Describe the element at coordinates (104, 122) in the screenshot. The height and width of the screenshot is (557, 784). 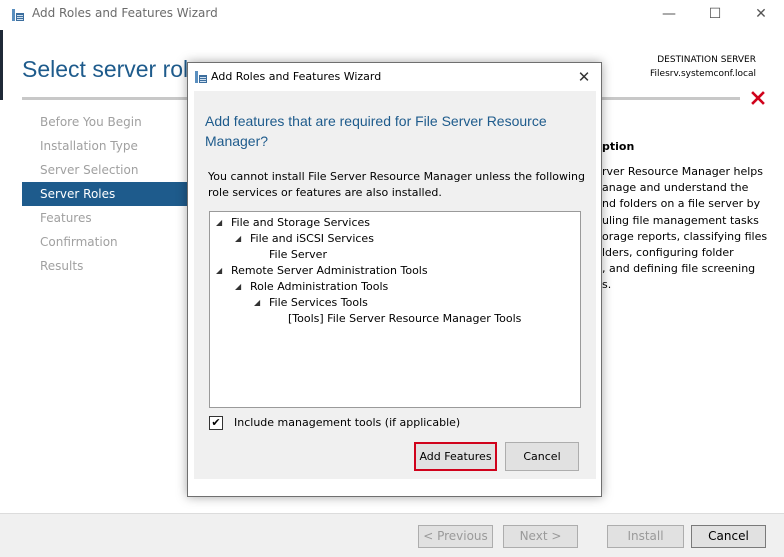
I see `nav-item-before-you-begin: Before You Begin` at that location.